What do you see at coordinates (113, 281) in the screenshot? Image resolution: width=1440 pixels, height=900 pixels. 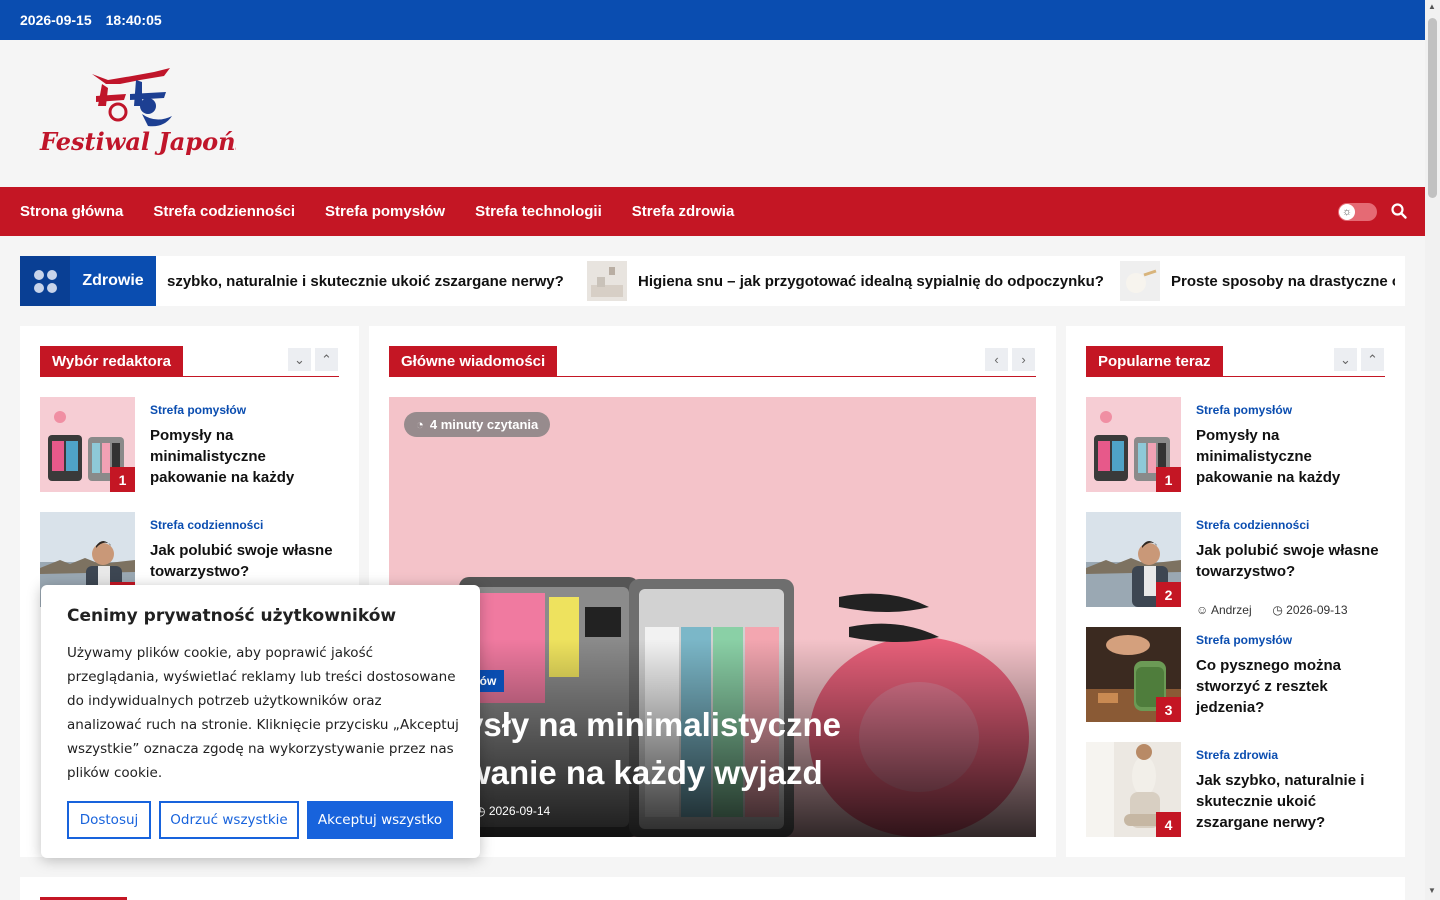 I see `ticker-label: Zdrowie` at bounding box center [113, 281].